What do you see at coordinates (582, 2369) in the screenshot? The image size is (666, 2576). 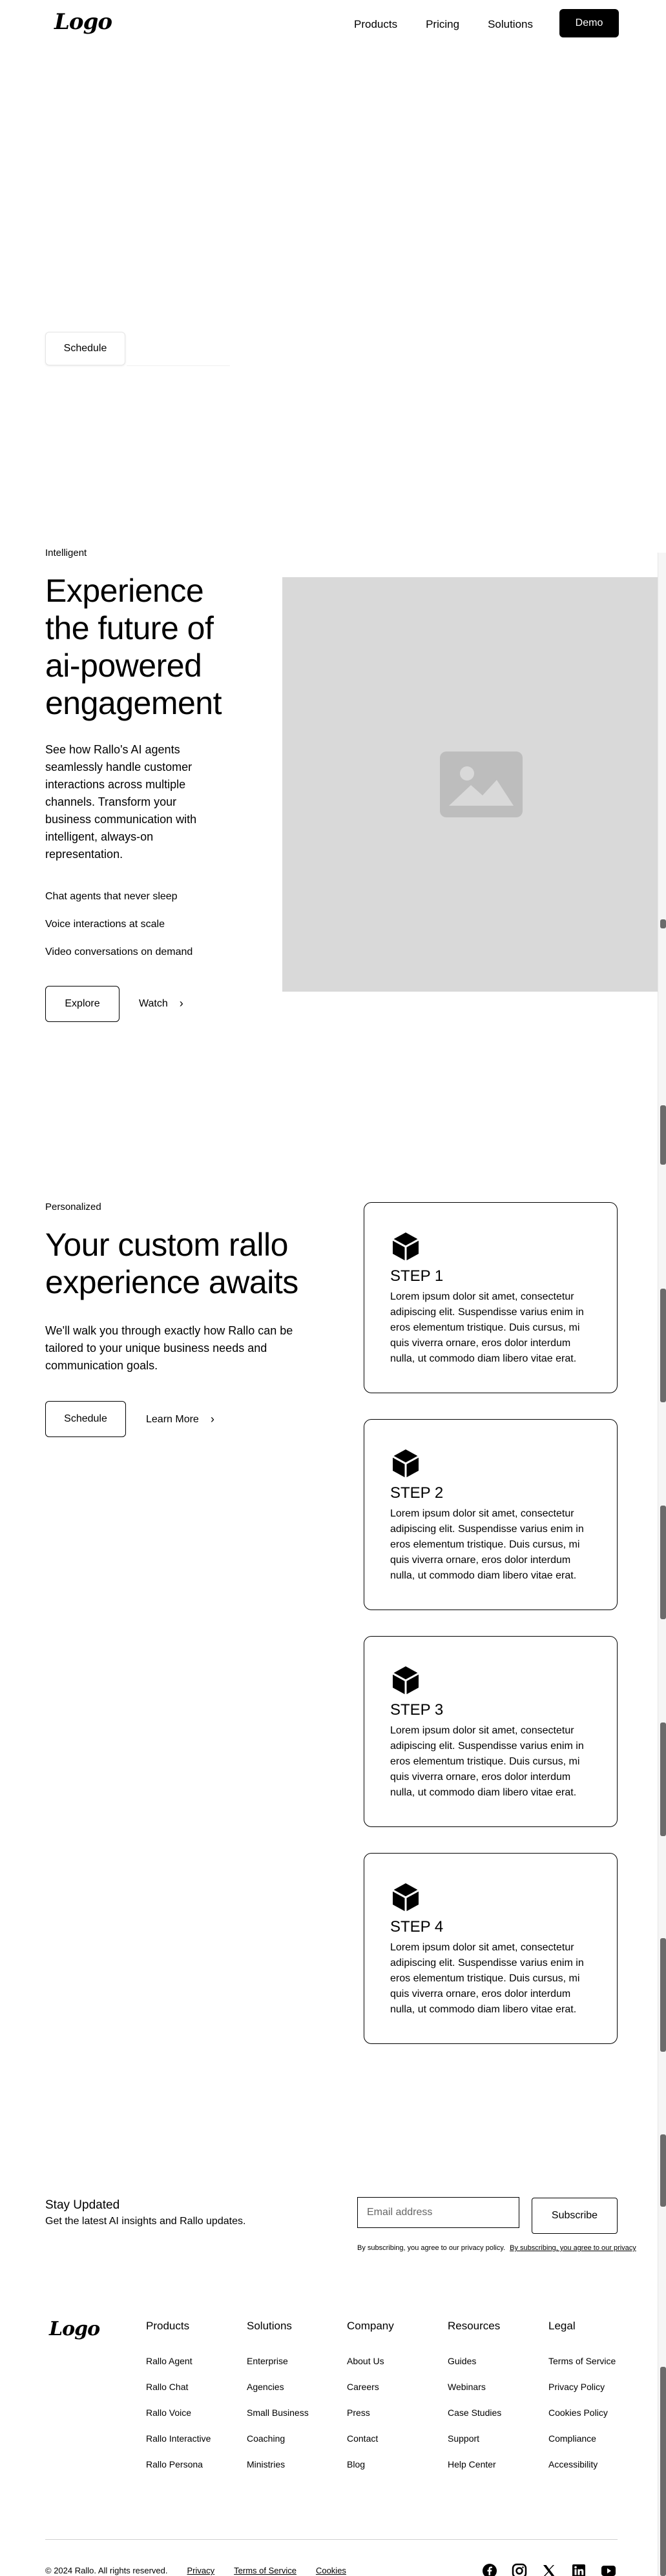 I see `footer-link: Terms of Service` at bounding box center [582, 2369].